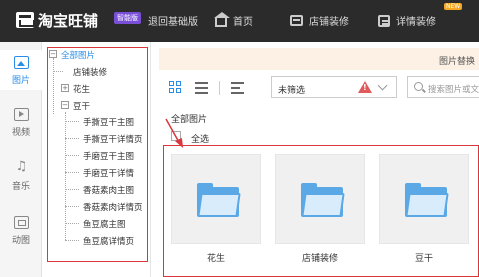  Describe the element at coordinates (20, 241) in the screenshot. I see `rail-item-label: 动图` at that location.